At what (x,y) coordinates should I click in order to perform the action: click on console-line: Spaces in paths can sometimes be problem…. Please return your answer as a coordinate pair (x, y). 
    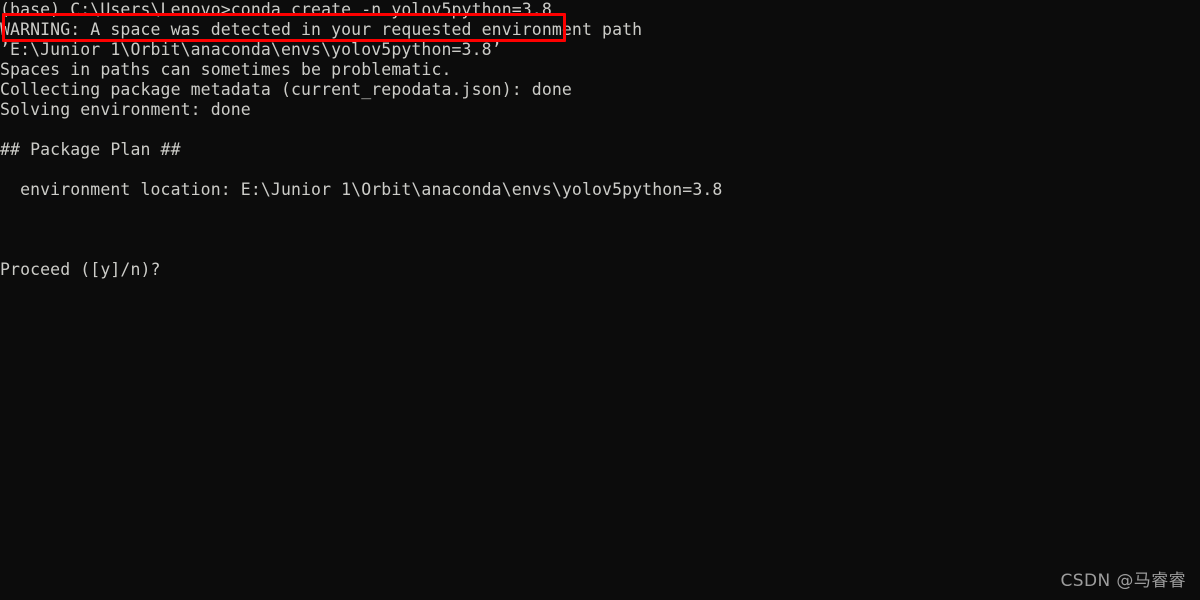
    Looking at the image, I should click on (226, 69).